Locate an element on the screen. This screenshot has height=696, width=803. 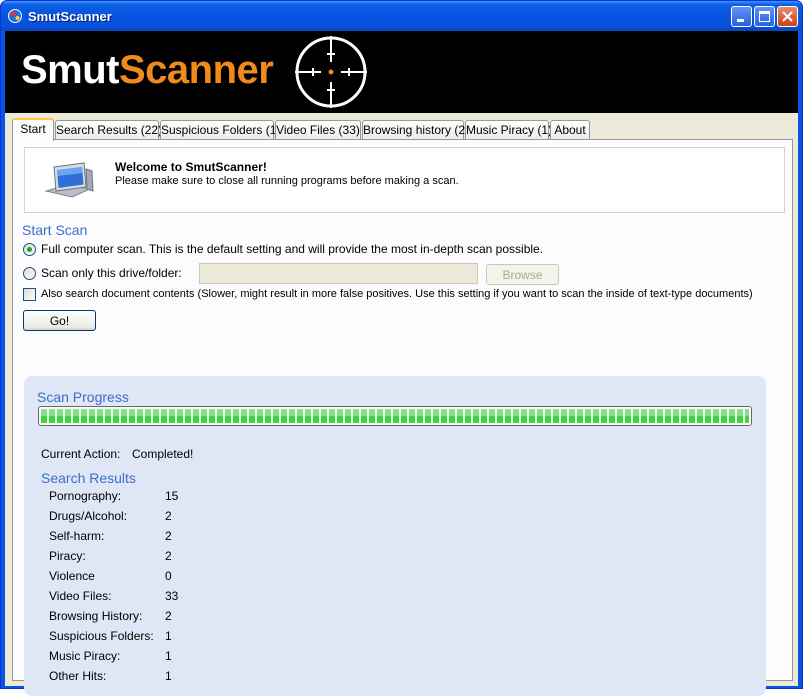
minimize-icon is located at coordinates (740, 20).